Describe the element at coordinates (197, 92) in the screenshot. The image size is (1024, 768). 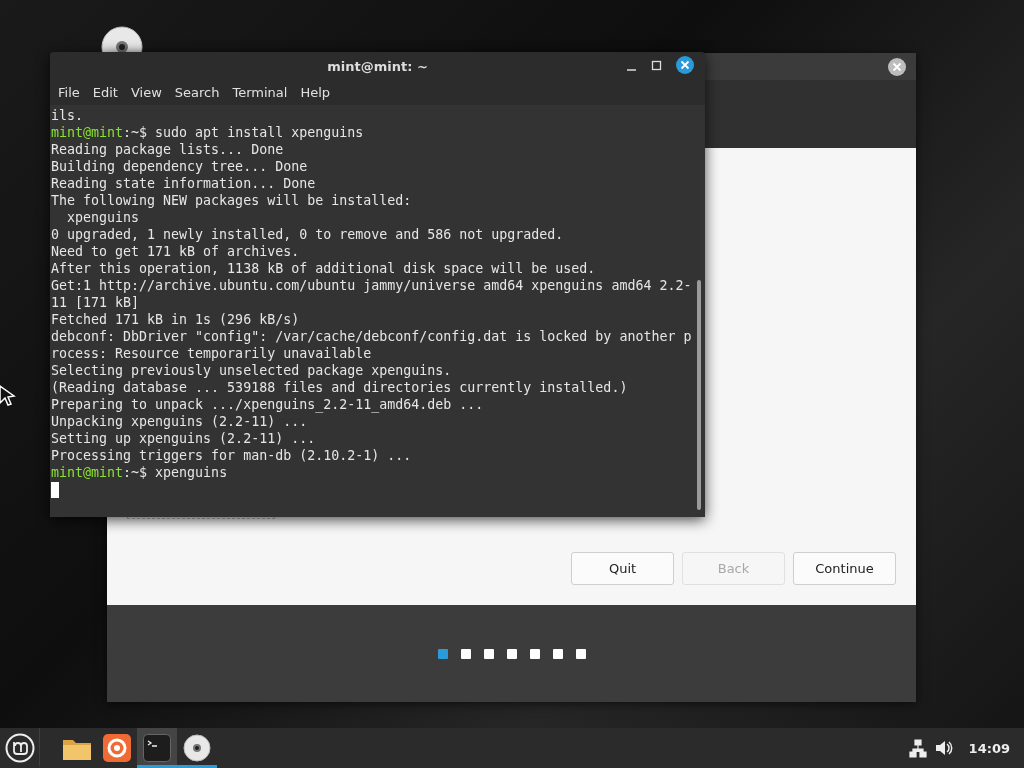
I see `menu-item: Search` at that location.